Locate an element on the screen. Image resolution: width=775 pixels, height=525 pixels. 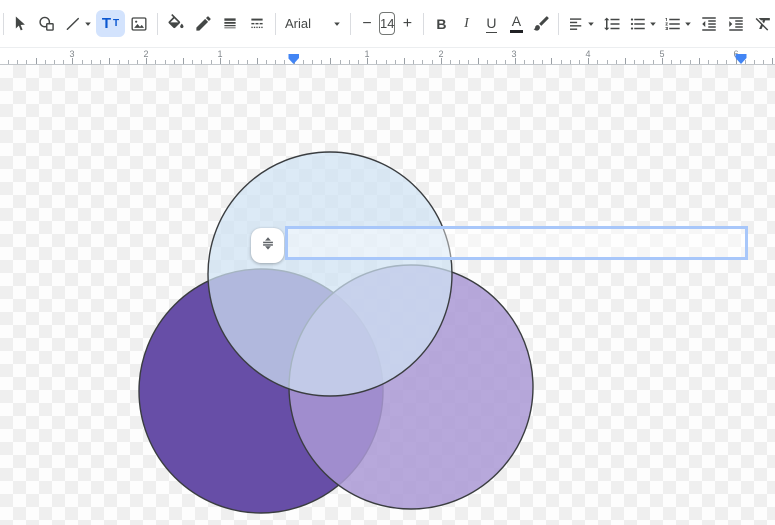
underline-button: U is located at coordinates (491, 24).